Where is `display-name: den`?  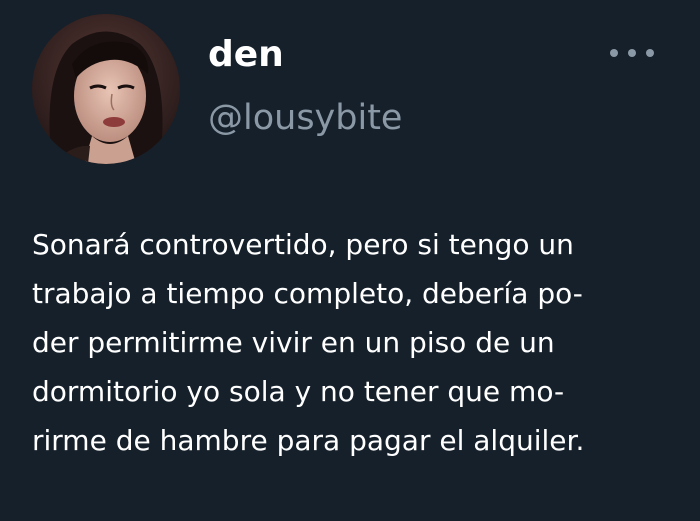
display-name: den is located at coordinates (246, 55).